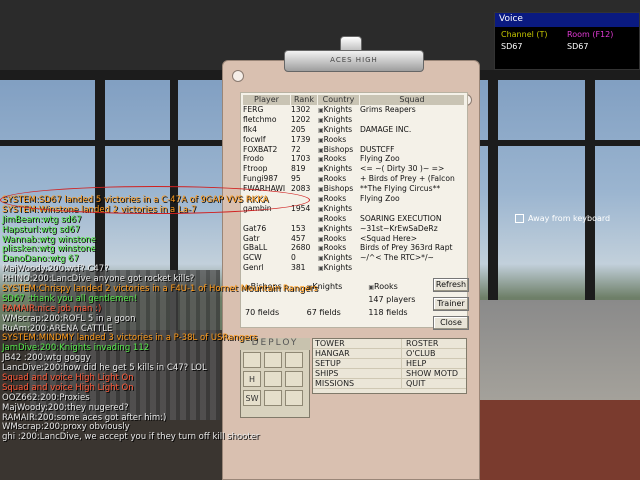  What do you see at coordinates (433, 383) in the screenshot?
I see `menu-item: QUIT` at bounding box center [433, 383].